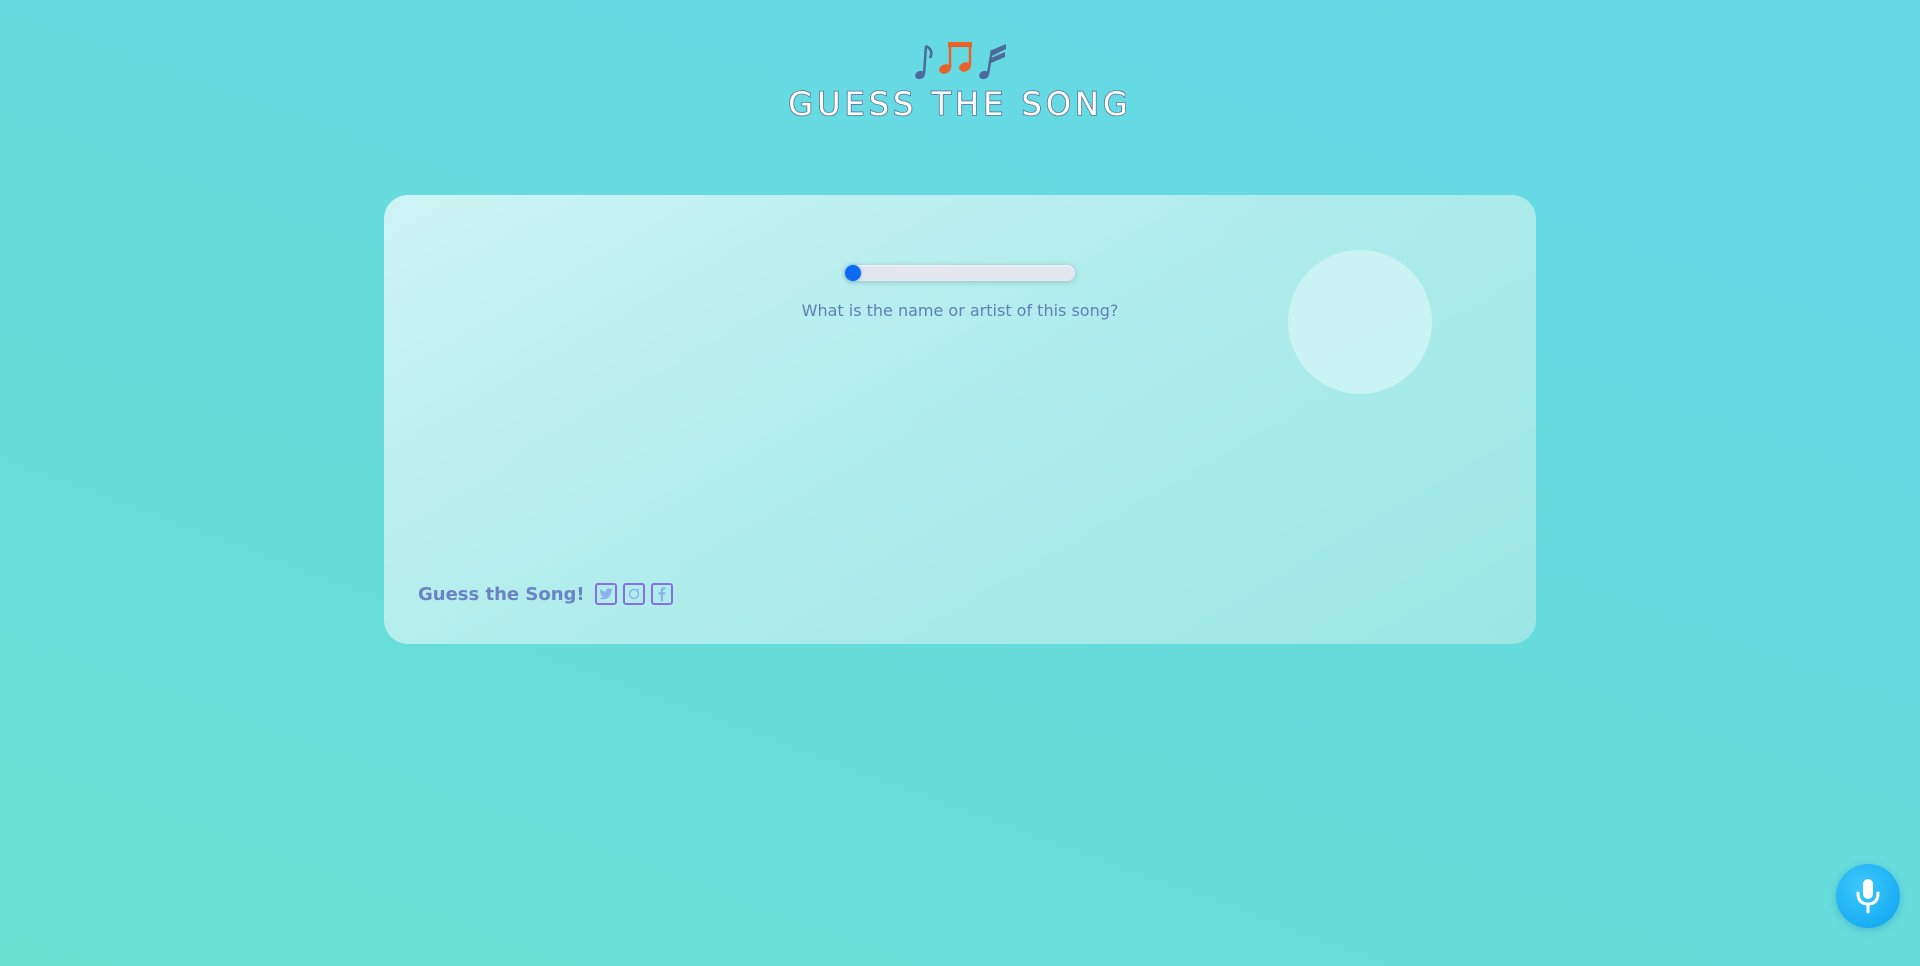  What do you see at coordinates (962, 61) in the screenshot?
I see `music-notes-icon` at bounding box center [962, 61].